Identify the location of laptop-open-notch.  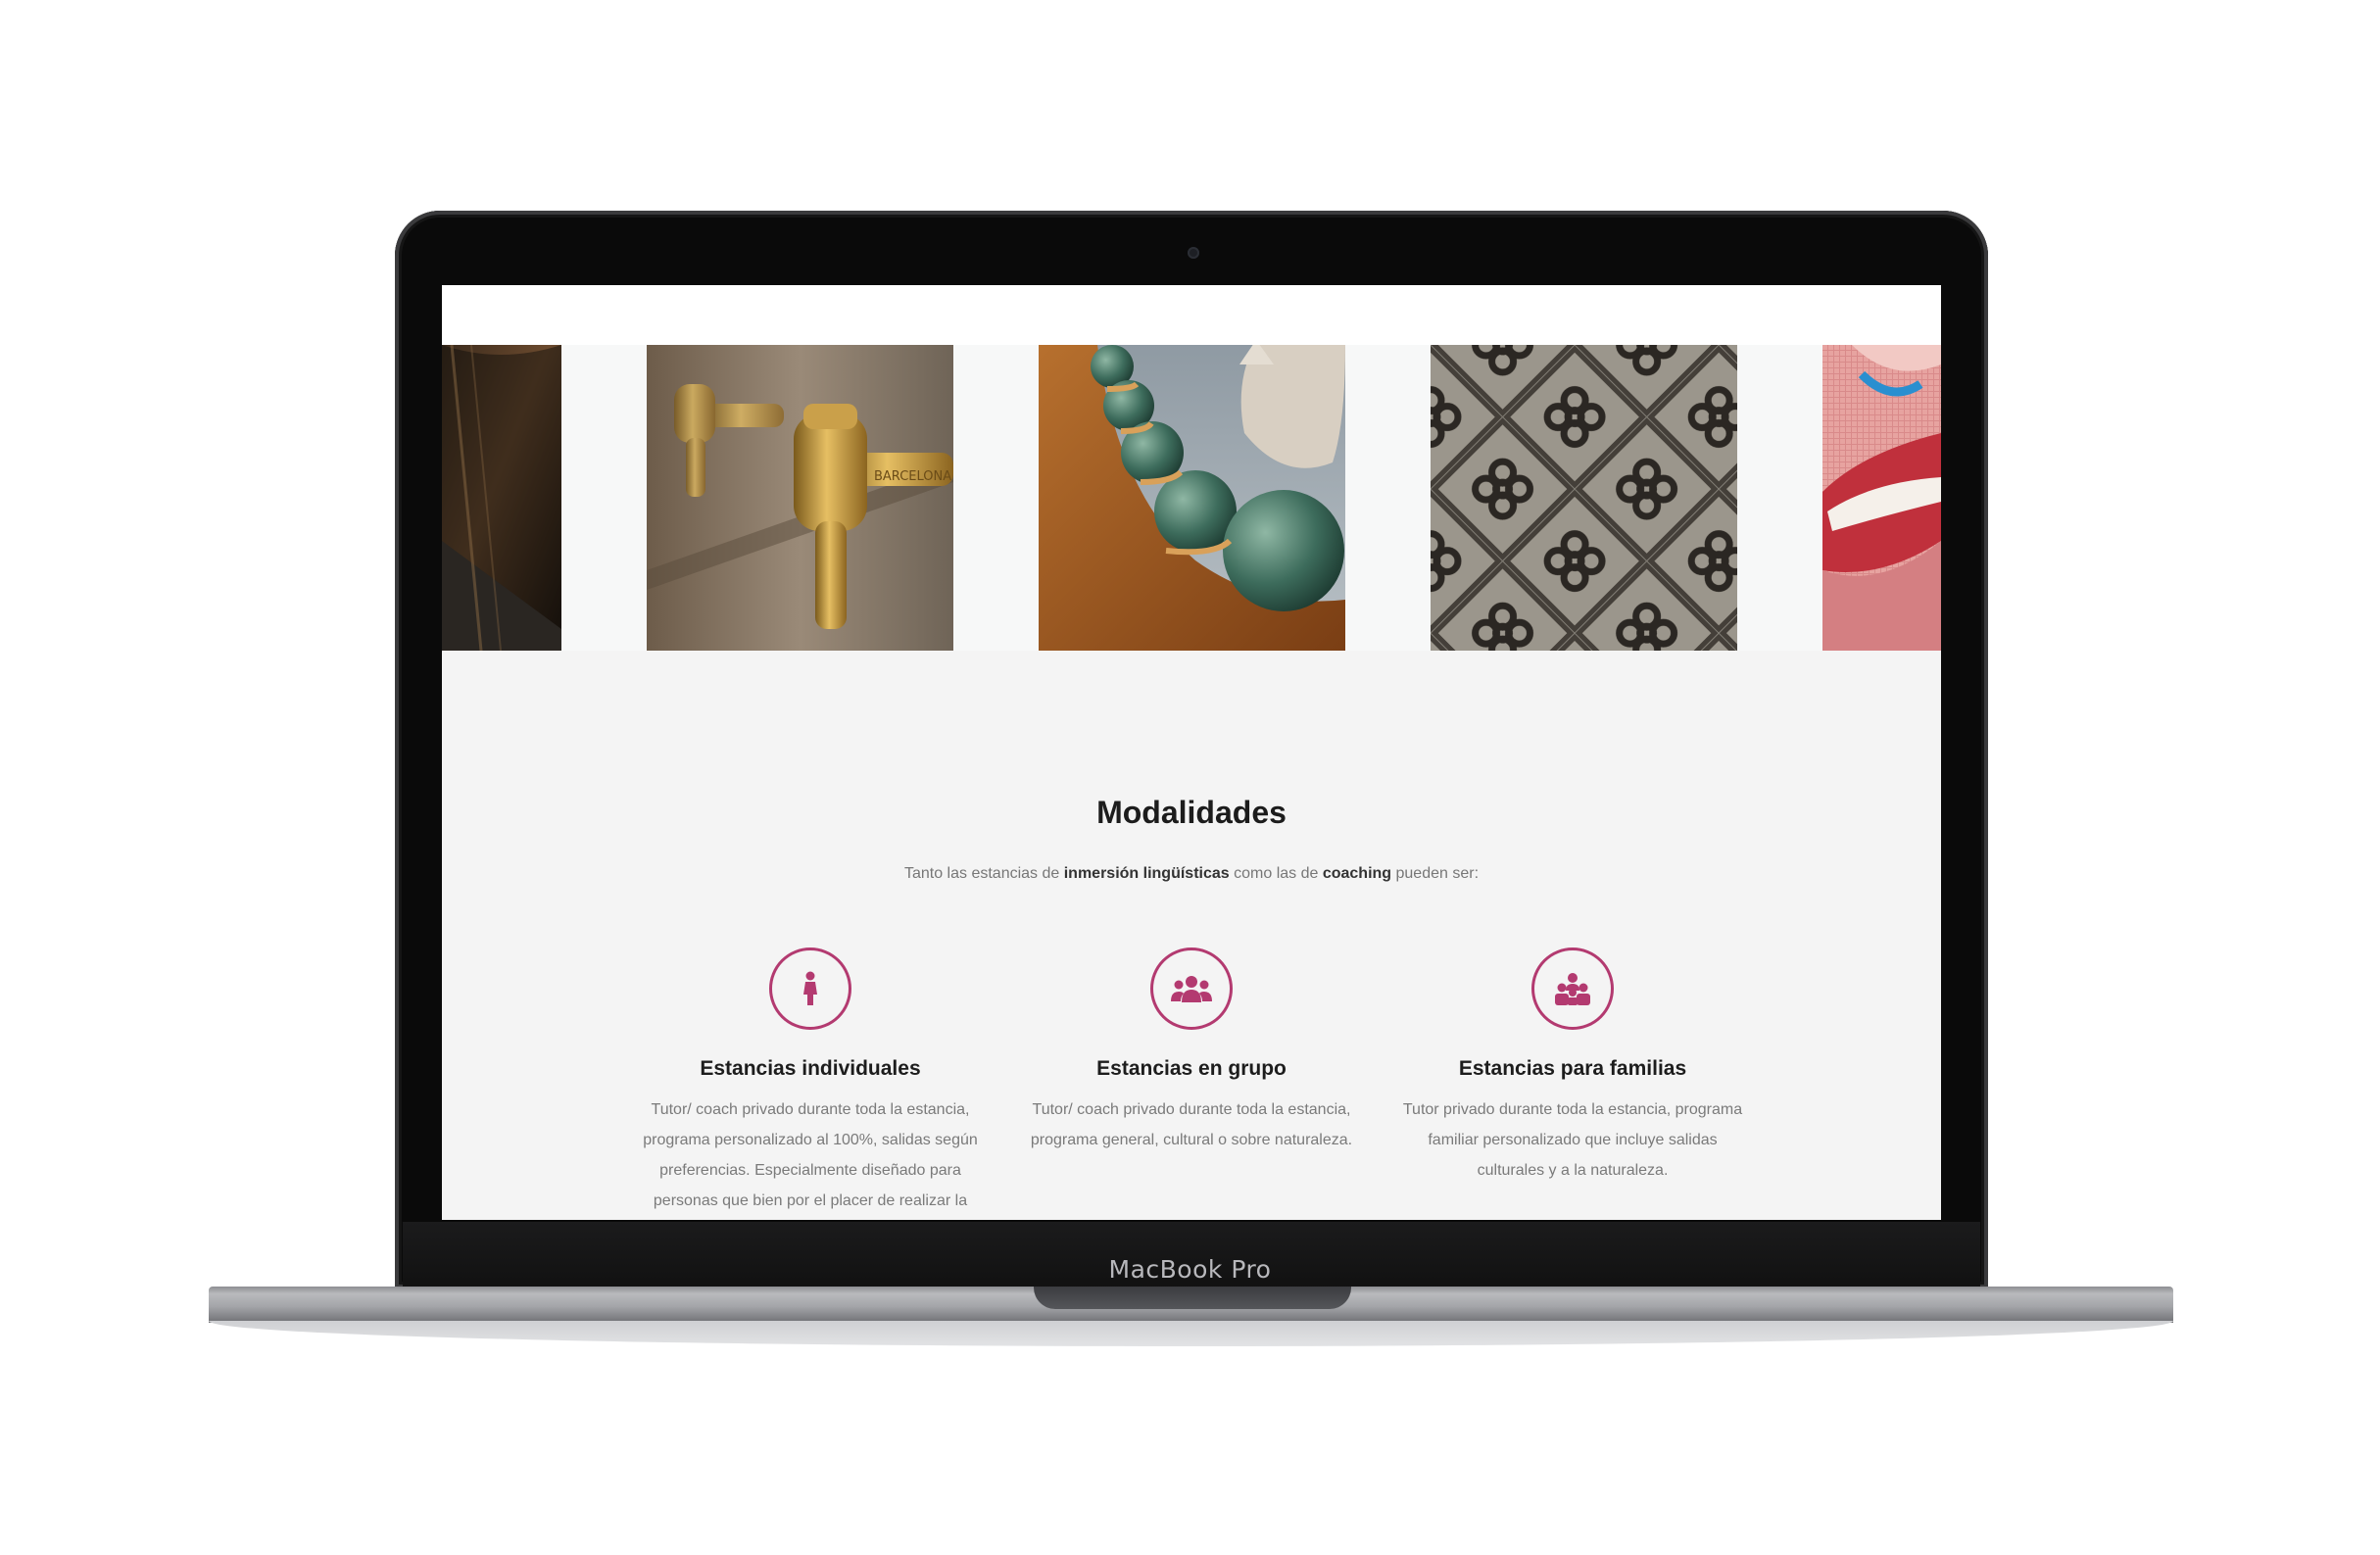
(1192, 1298).